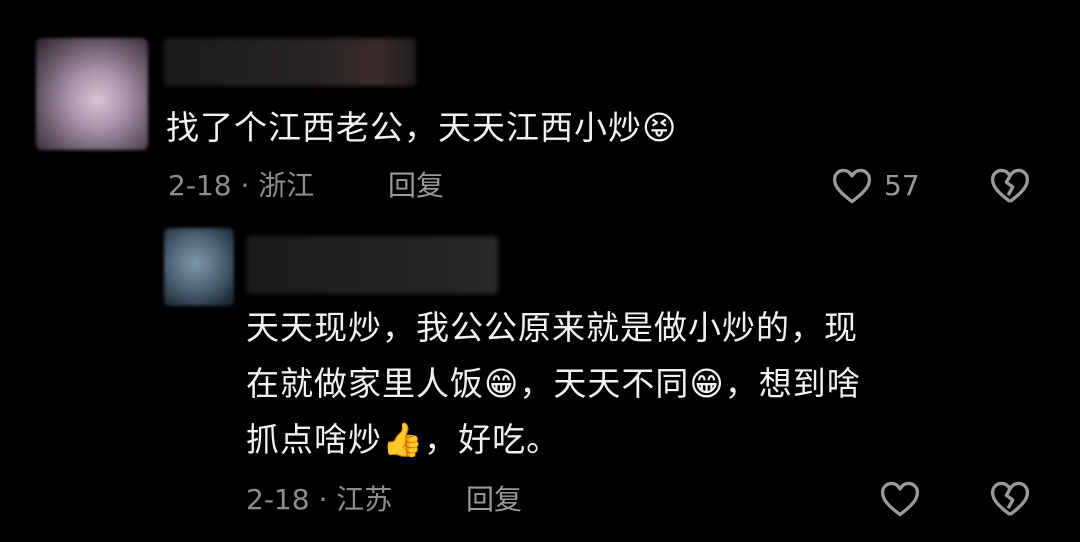 Image resolution: width=1080 pixels, height=542 pixels. Describe the element at coordinates (372, 265) in the screenshot. I see `reply-commenter-name-blurred` at that location.